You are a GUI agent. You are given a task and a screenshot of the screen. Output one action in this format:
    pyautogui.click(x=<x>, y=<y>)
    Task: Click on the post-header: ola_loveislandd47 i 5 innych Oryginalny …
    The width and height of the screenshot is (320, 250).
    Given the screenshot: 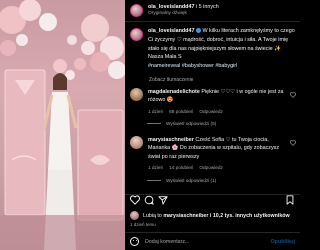 What is the action you would take?
    pyautogui.click(x=212, y=11)
    